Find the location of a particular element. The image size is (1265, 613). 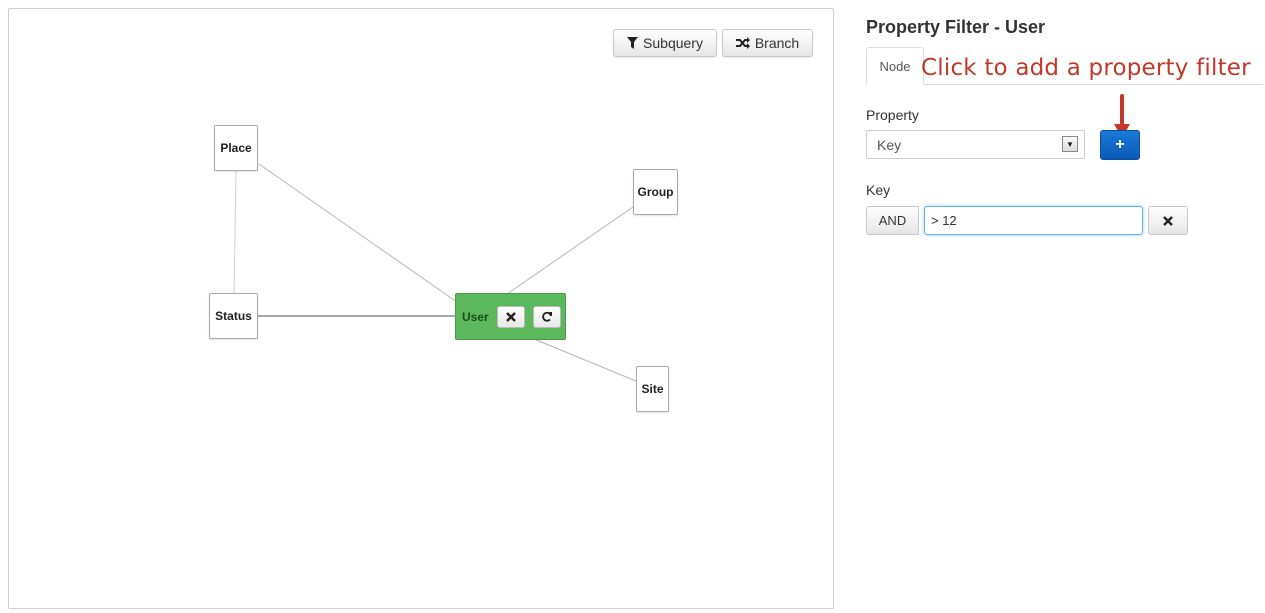

key-label: Key is located at coordinates (878, 190).